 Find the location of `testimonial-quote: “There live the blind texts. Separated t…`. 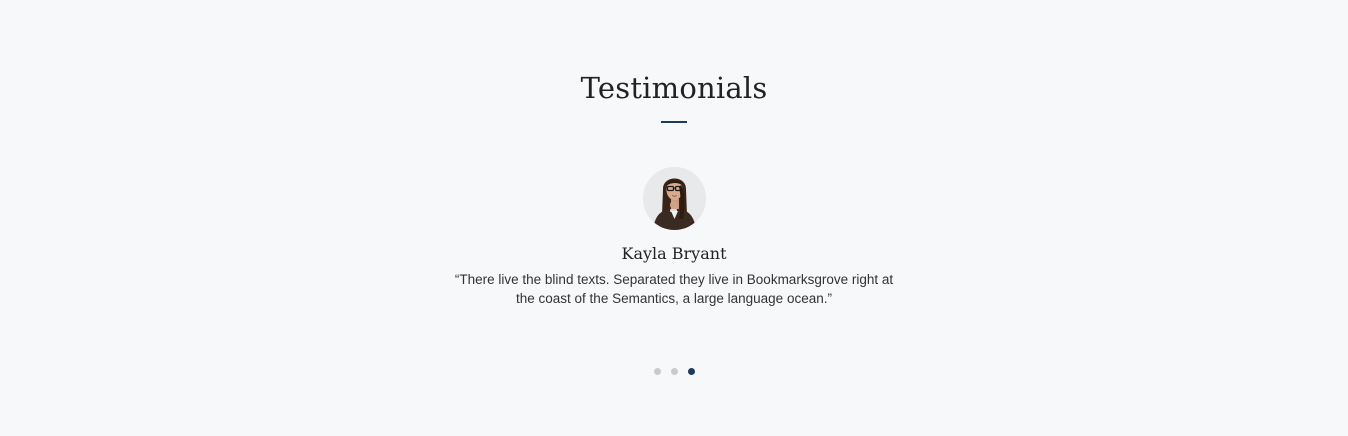

testimonial-quote: “There live the blind texts. Separated t… is located at coordinates (674, 289).